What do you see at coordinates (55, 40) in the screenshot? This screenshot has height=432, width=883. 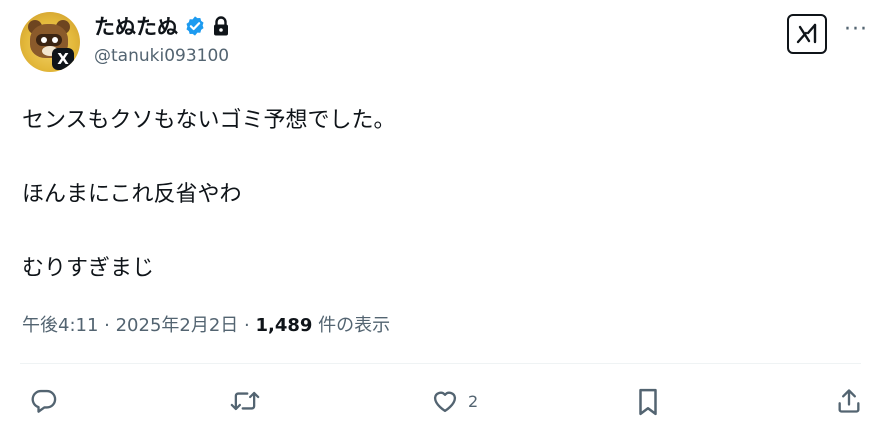 I see `avatar-eye-right` at bounding box center [55, 40].